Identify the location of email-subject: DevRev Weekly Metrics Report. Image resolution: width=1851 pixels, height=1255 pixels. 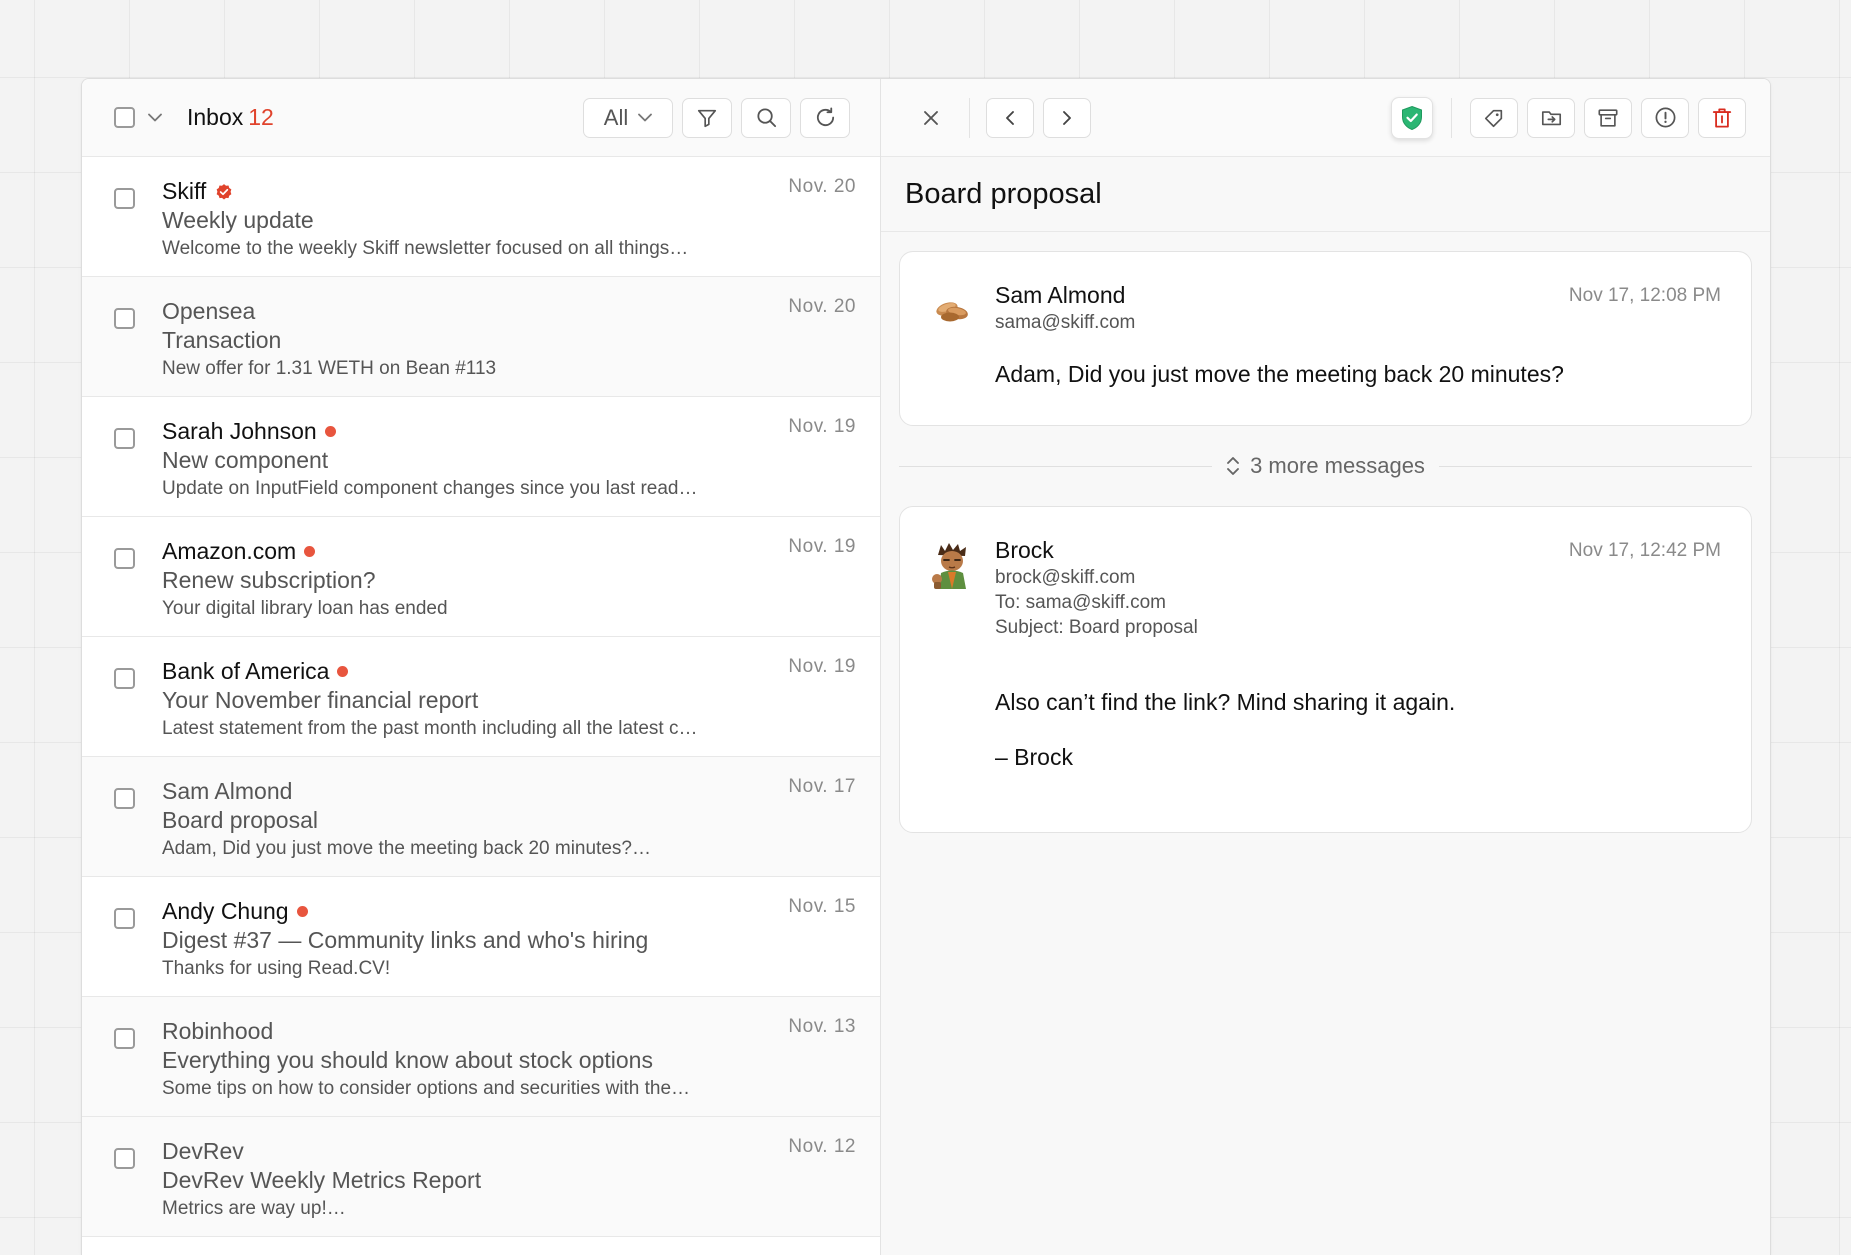
(322, 1180).